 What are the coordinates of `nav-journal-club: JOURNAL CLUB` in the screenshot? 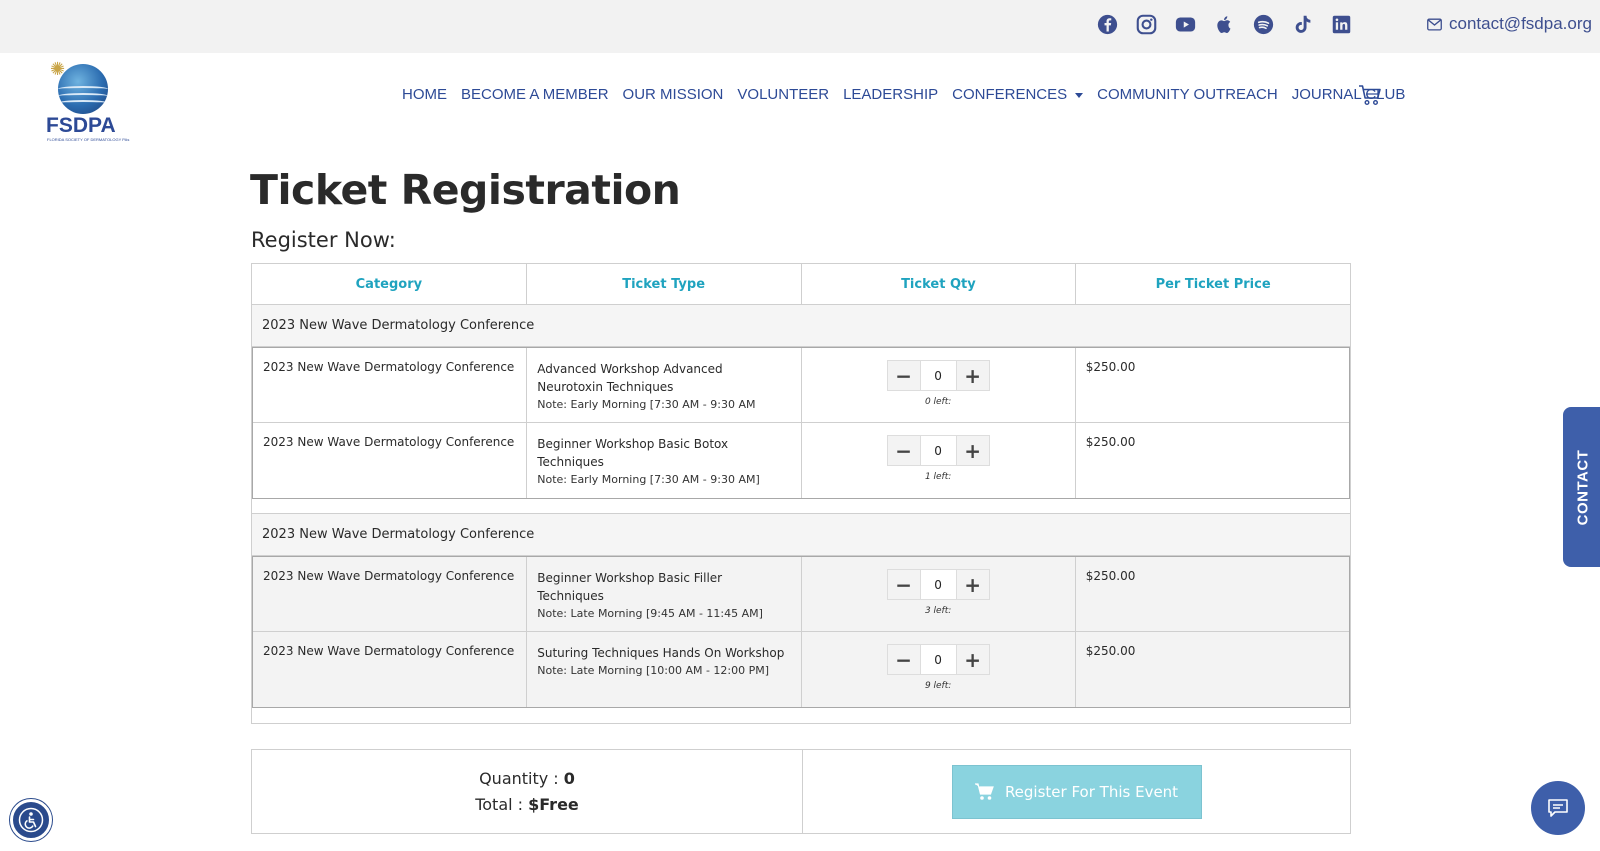 It's located at (1349, 94).